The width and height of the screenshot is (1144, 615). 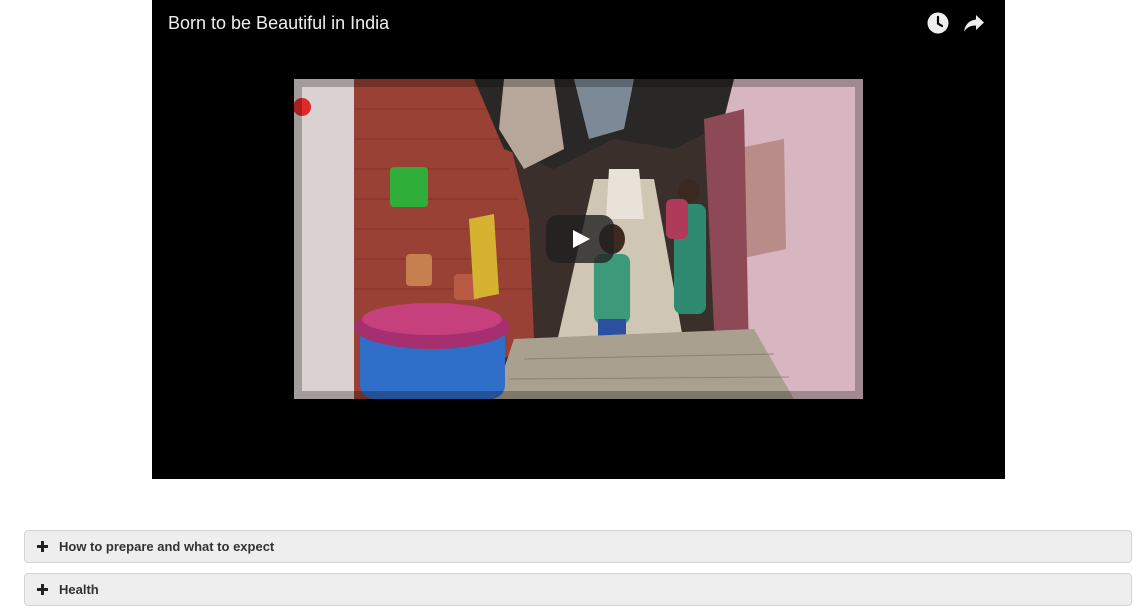 What do you see at coordinates (578, 589) in the screenshot?
I see `accordion-item-health: Health` at bounding box center [578, 589].